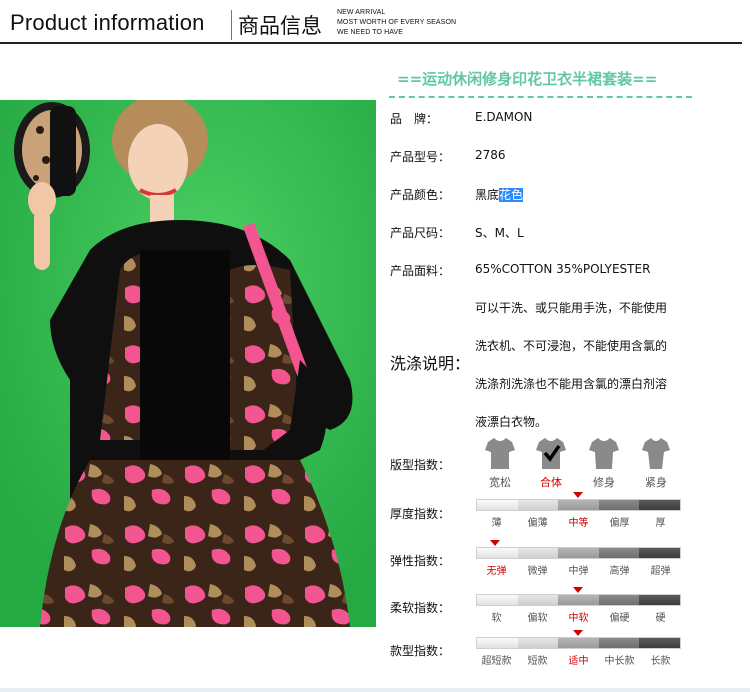 The height and width of the screenshot is (692, 750). I want to click on bottom-strip, so click(375, 690).